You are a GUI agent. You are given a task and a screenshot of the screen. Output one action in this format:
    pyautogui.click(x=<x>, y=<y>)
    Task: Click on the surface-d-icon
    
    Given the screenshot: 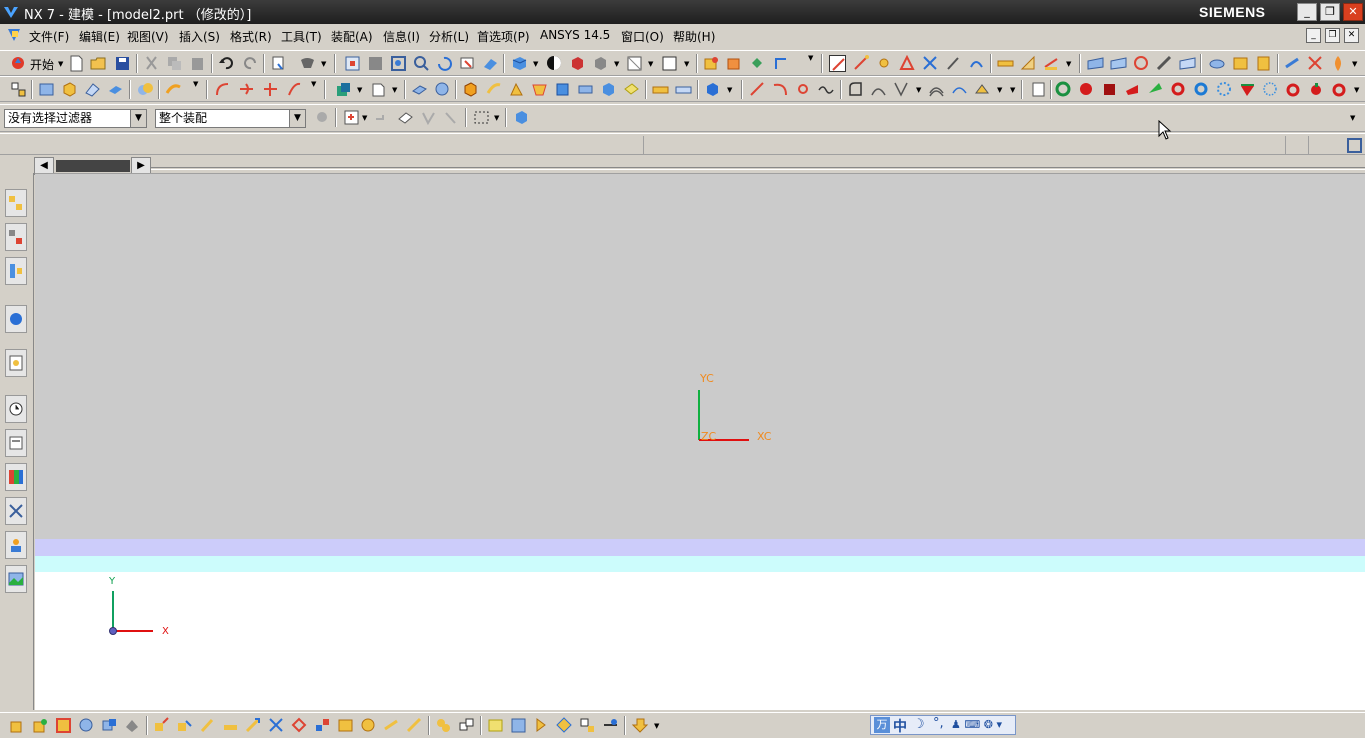 What is the action you would take?
    pyautogui.click(x=1164, y=63)
    